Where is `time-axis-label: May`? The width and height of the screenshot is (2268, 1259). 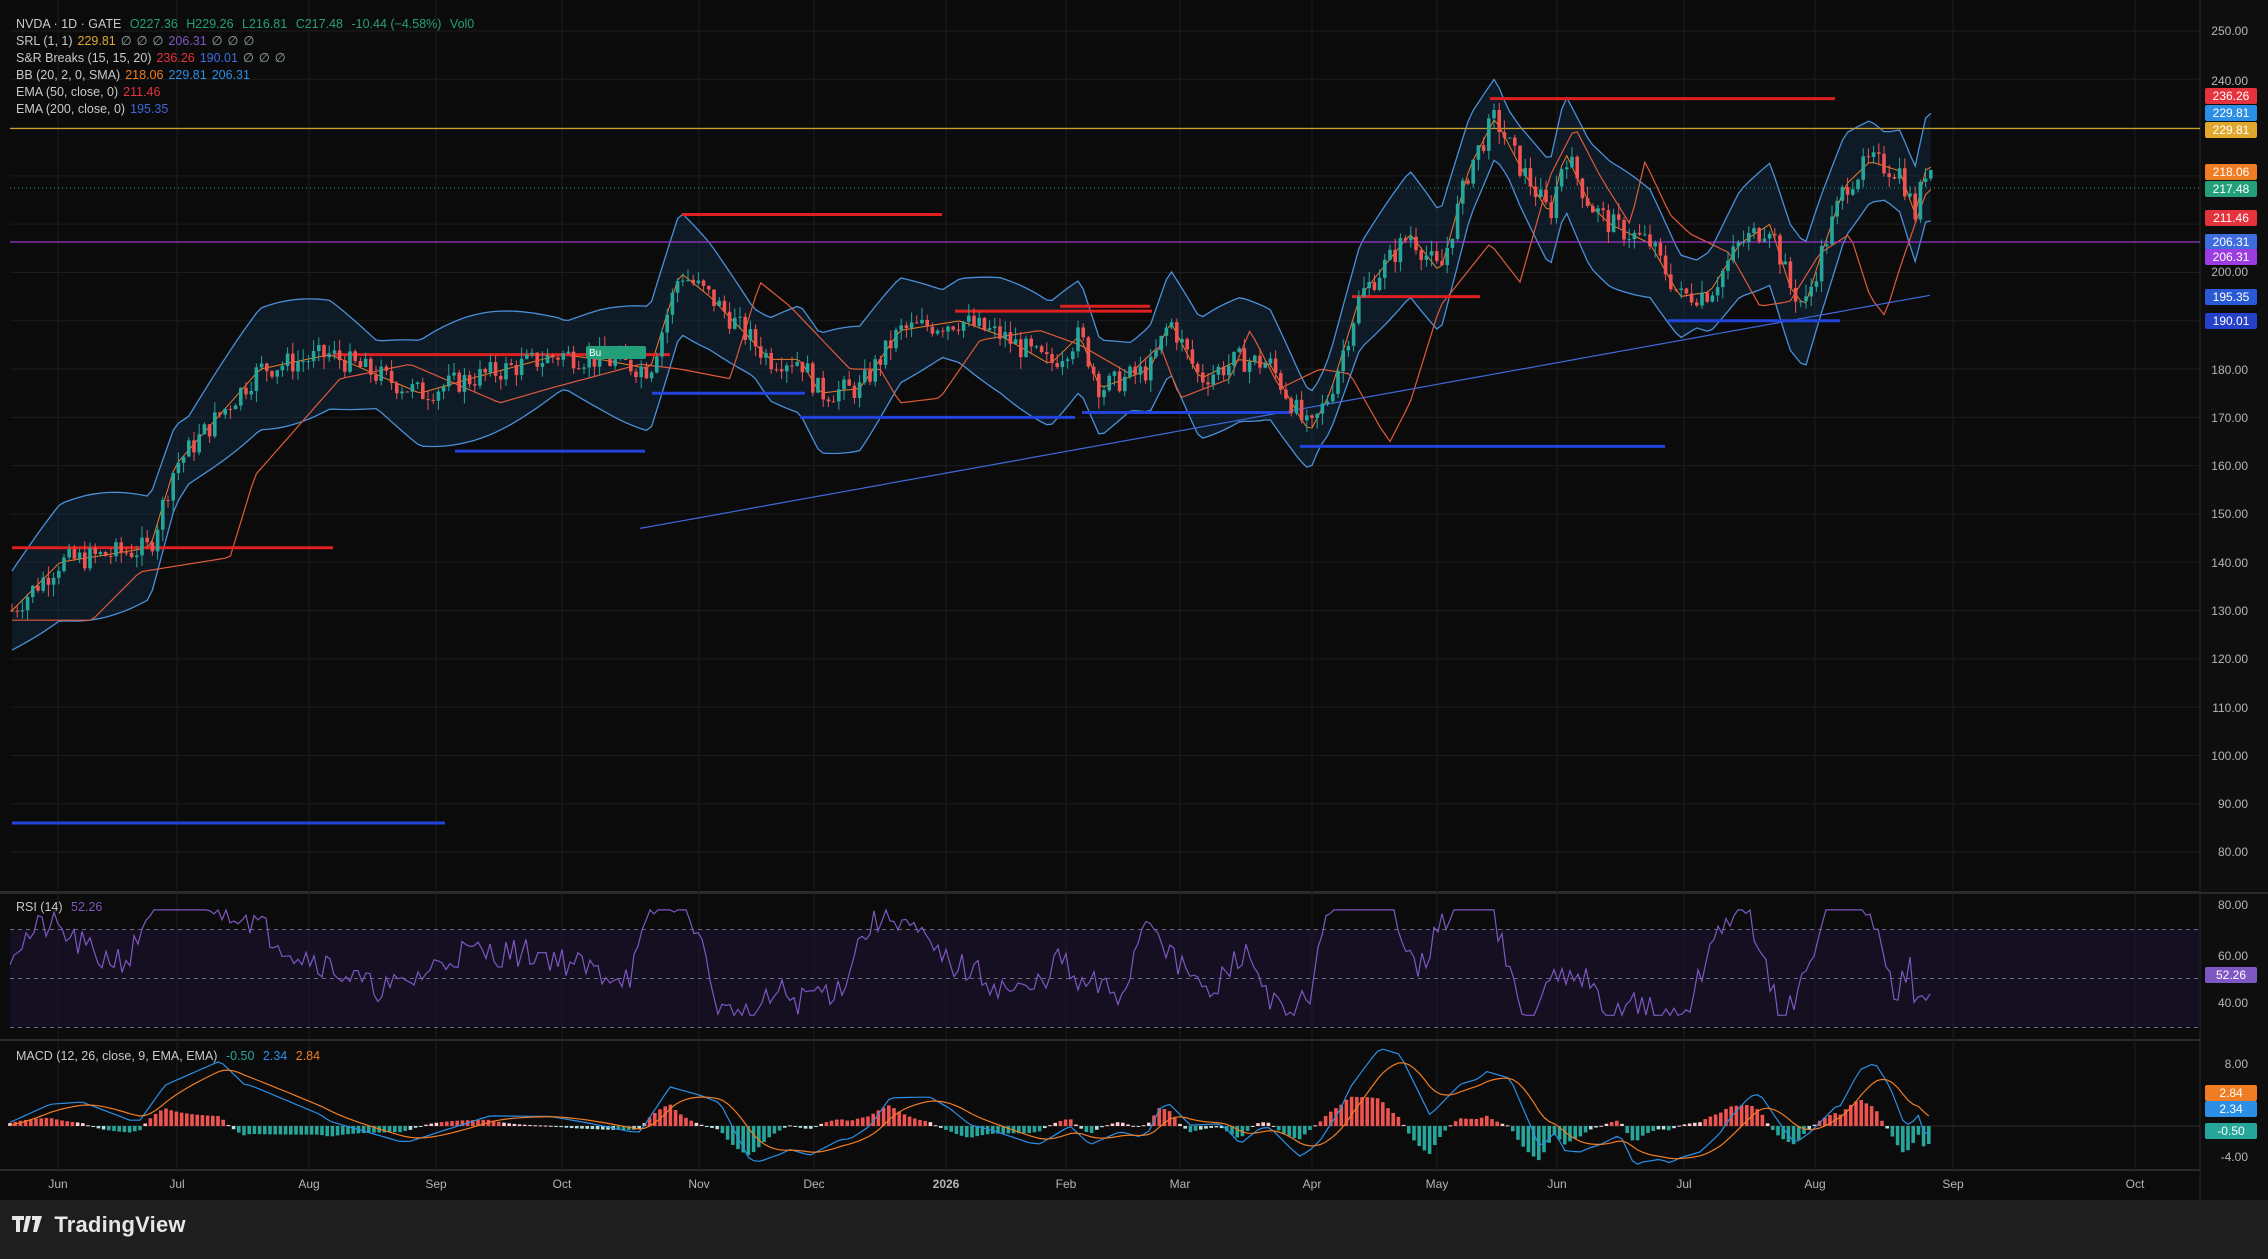
time-axis-label: May is located at coordinates (1437, 1184).